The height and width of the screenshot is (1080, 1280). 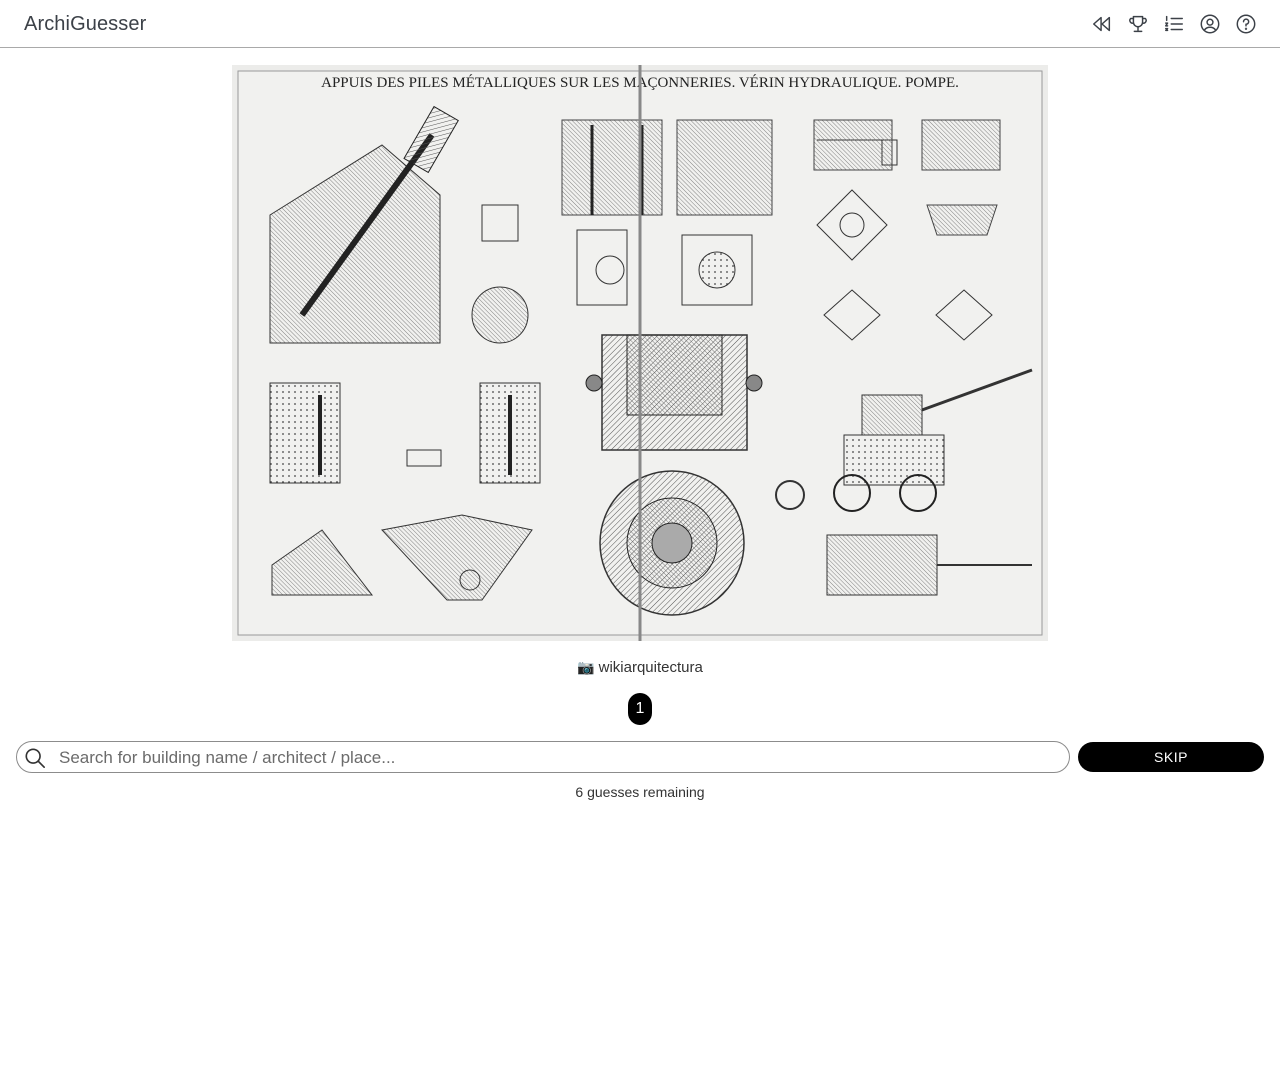 What do you see at coordinates (1210, 24) in the screenshot?
I see `account-icon` at bounding box center [1210, 24].